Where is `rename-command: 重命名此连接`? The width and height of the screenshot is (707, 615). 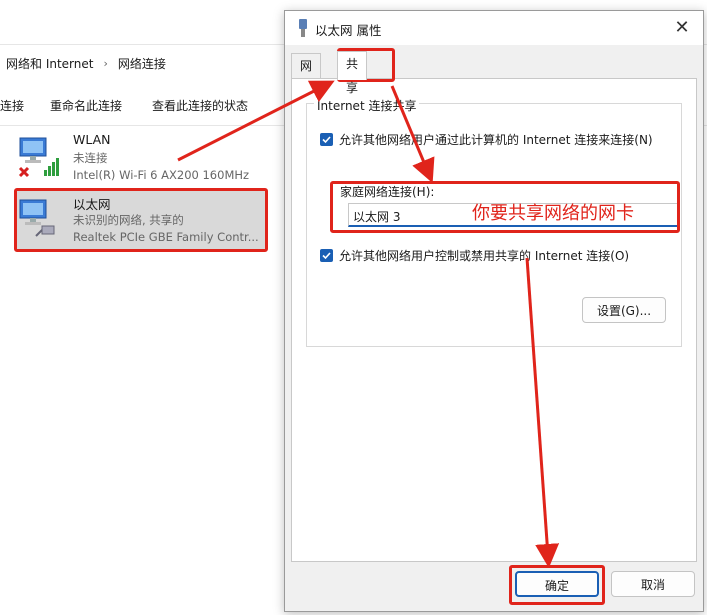 rename-command: 重命名此连接 is located at coordinates (86, 105).